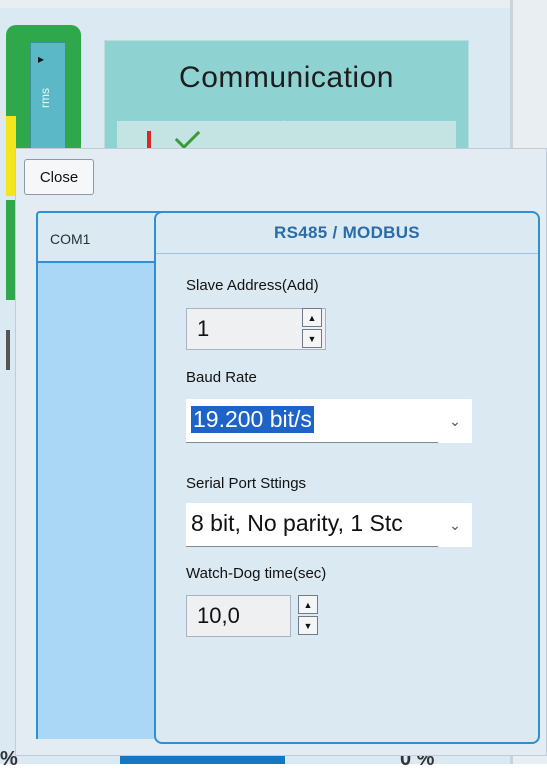 This screenshot has height=771, width=547. What do you see at coordinates (102, 237) in the screenshot?
I see `port-tab-com1: COM1` at bounding box center [102, 237].